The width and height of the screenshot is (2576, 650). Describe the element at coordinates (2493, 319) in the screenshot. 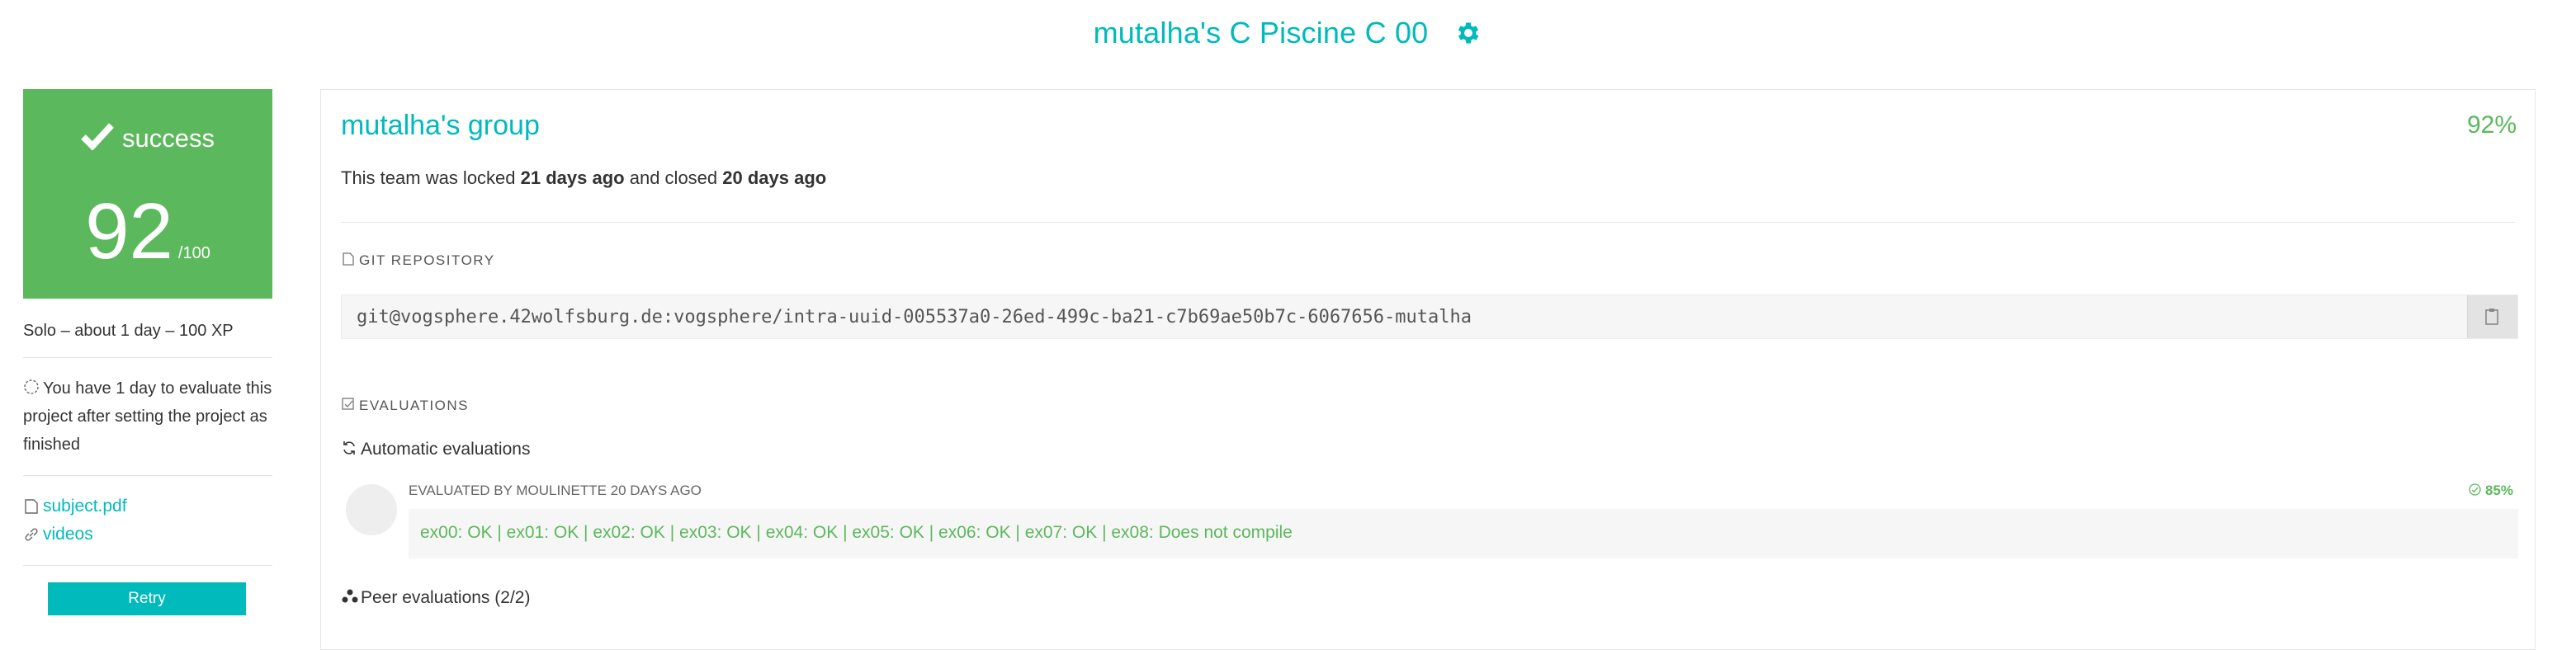

I see `clipboard-icon` at that location.